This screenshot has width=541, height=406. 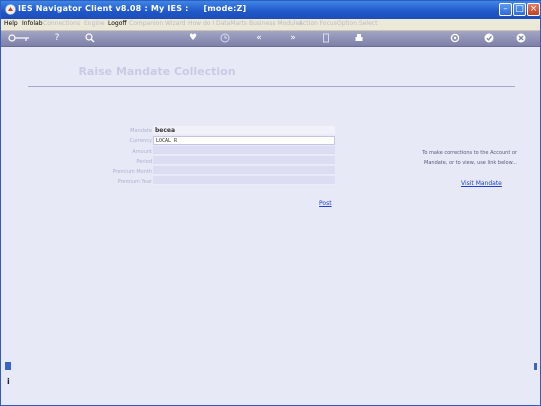 What do you see at coordinates (117, 23) in the screenshot?
I see `menu-logoff: Logoff` at bounding box center [117, 23].